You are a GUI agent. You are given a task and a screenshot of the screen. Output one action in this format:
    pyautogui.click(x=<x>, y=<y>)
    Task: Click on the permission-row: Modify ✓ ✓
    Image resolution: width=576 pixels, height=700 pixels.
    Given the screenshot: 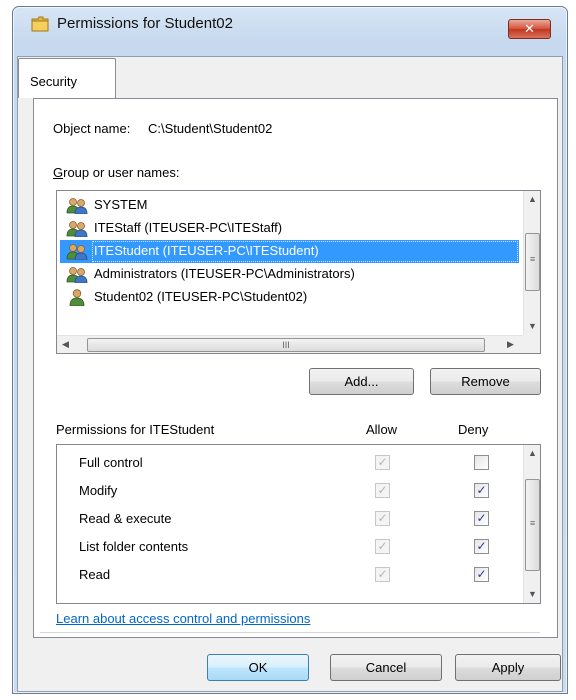 What is the action you would take?
    pyautogui.click(x=289, y=491)
    